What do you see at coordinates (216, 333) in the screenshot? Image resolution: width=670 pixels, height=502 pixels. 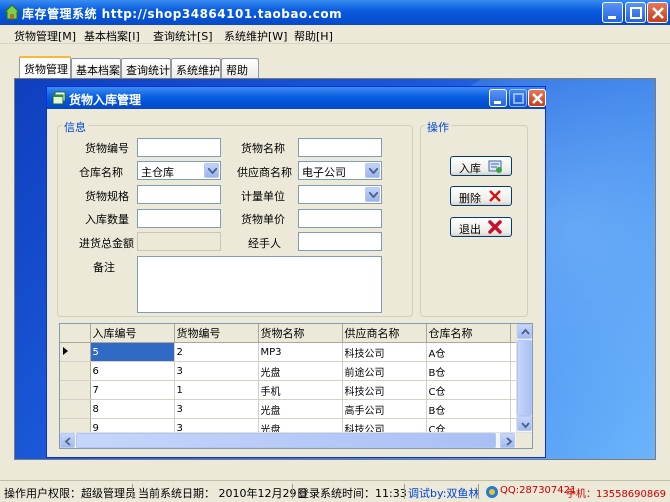 I see `col-header: 货物编号` at bounding box center [216, 333].